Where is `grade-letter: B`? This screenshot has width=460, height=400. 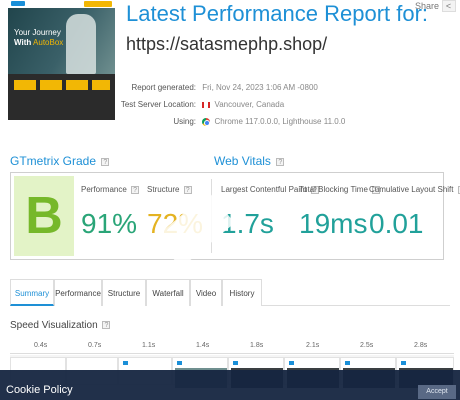 grade-letter: B is located at coordinates (44, 216).